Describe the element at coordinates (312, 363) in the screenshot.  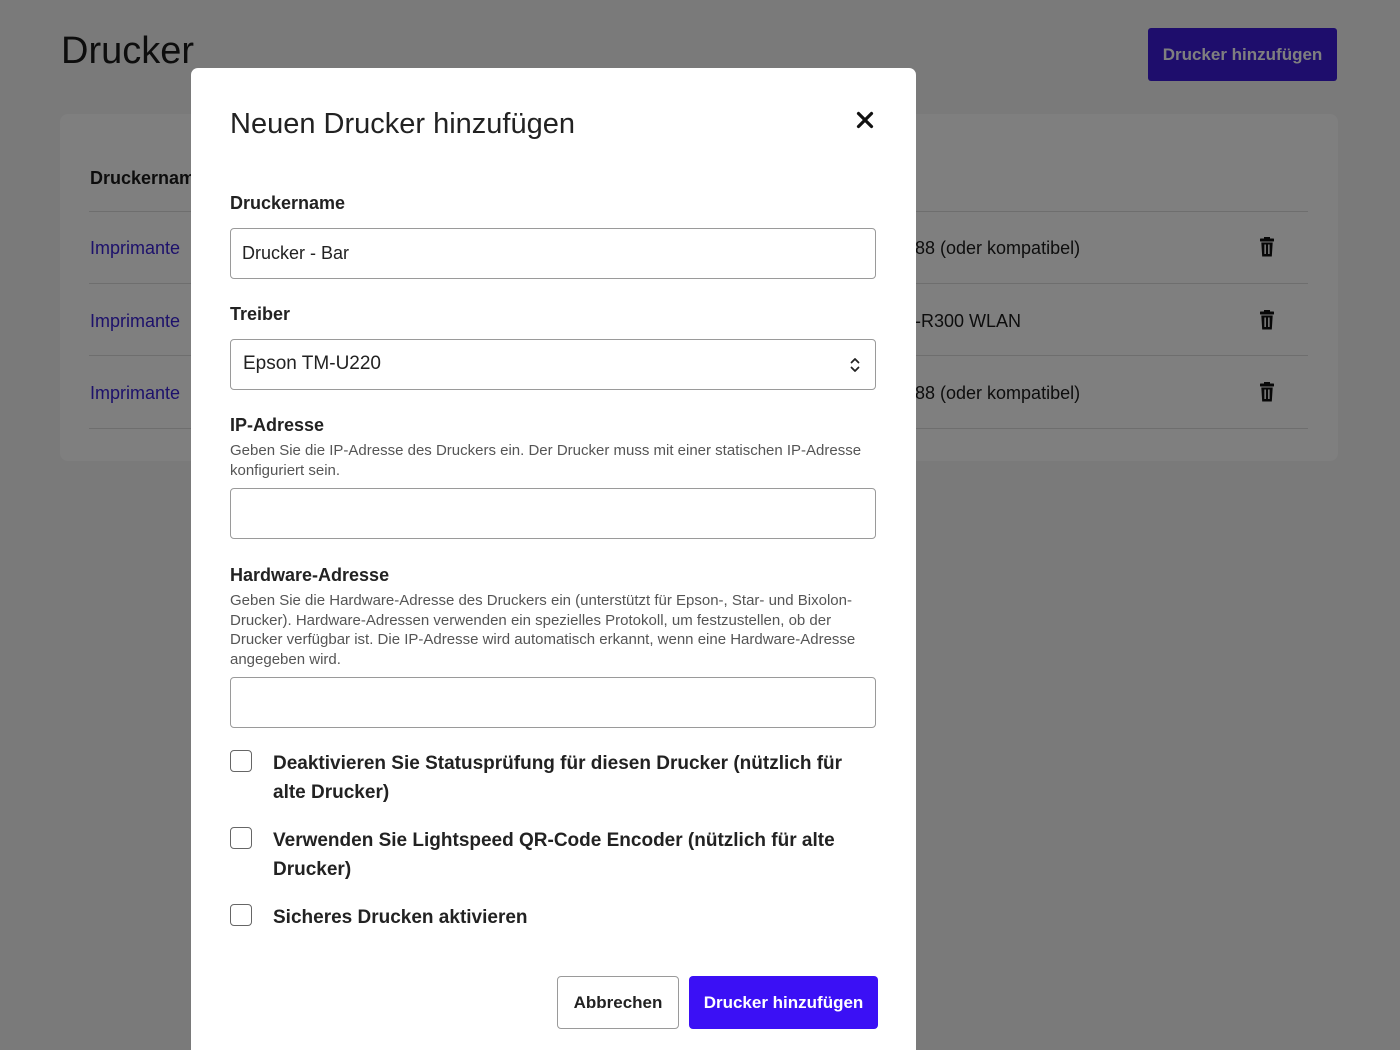
I see `driver-selected-value: Epson TM-U220` at that location.